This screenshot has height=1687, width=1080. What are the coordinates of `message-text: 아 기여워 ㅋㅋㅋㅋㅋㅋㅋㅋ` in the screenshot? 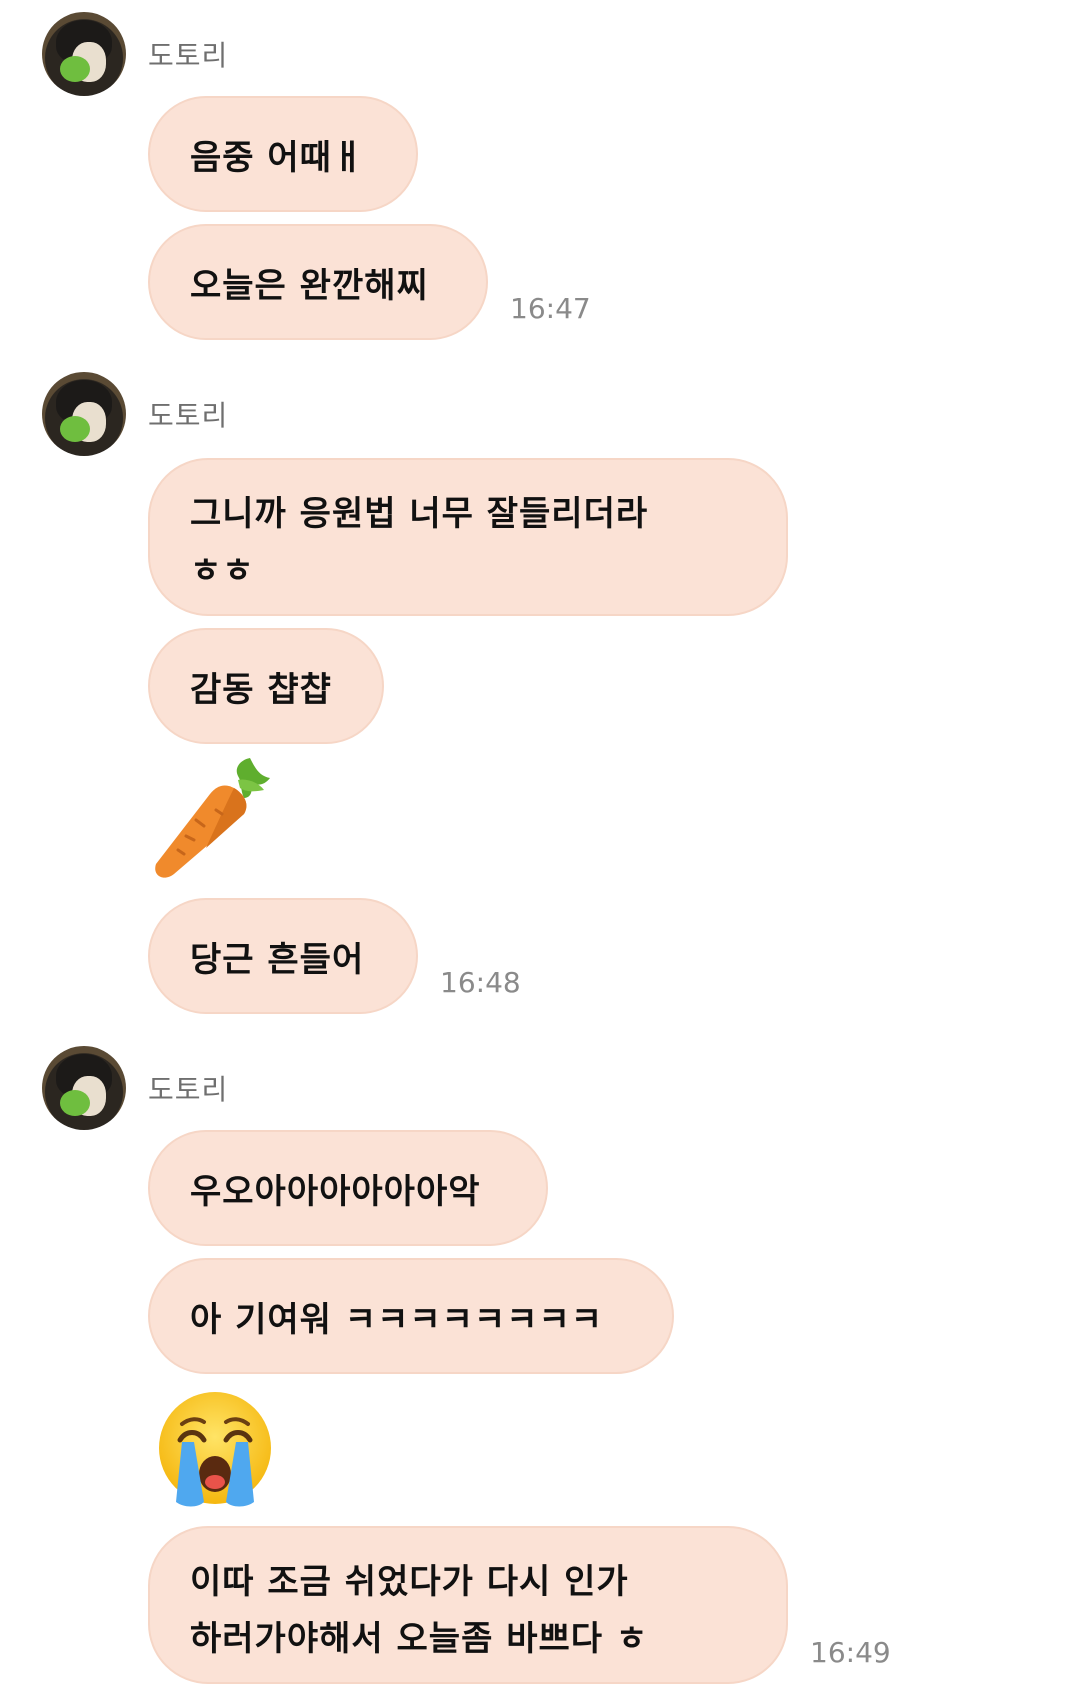 It's located at (397, 1319).